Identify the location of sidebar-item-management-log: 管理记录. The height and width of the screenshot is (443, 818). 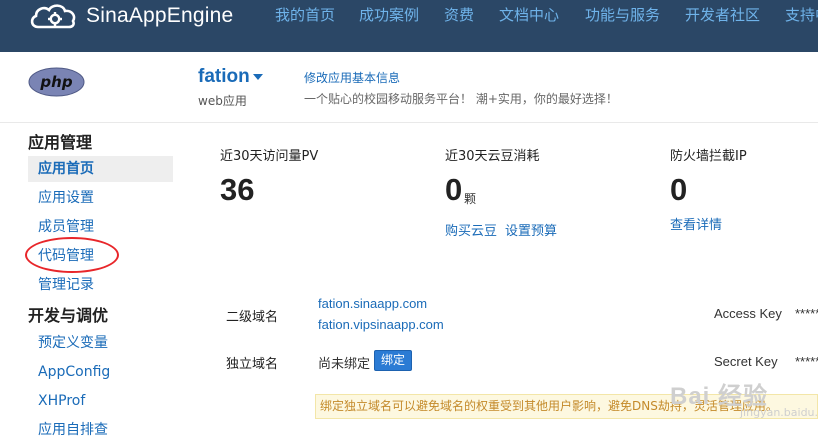
(100, 285).